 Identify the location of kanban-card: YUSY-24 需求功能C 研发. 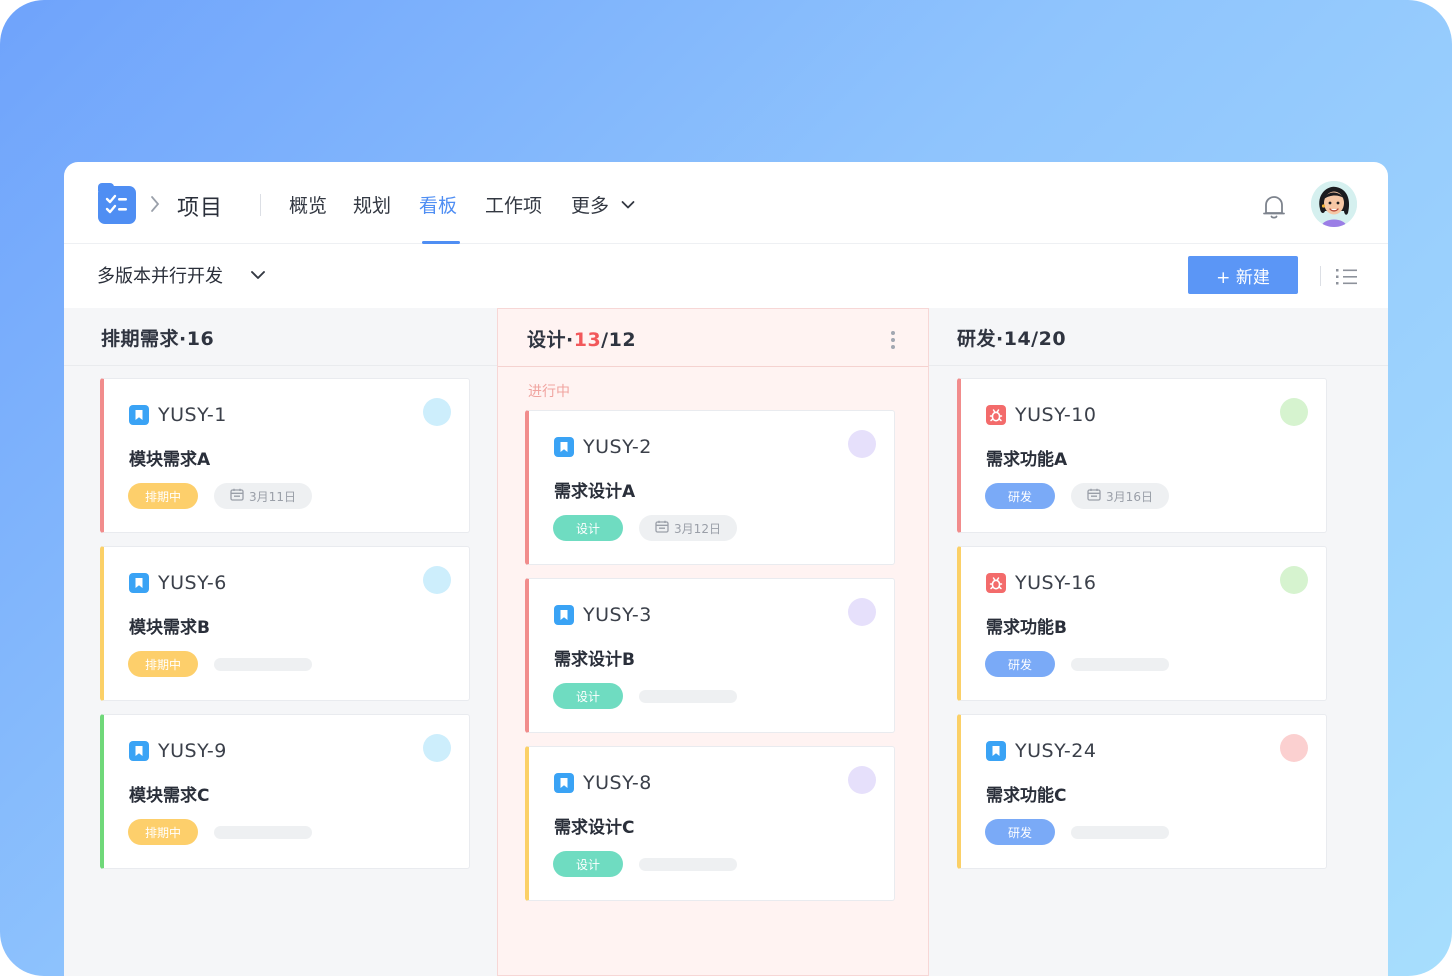
(1142, 791).